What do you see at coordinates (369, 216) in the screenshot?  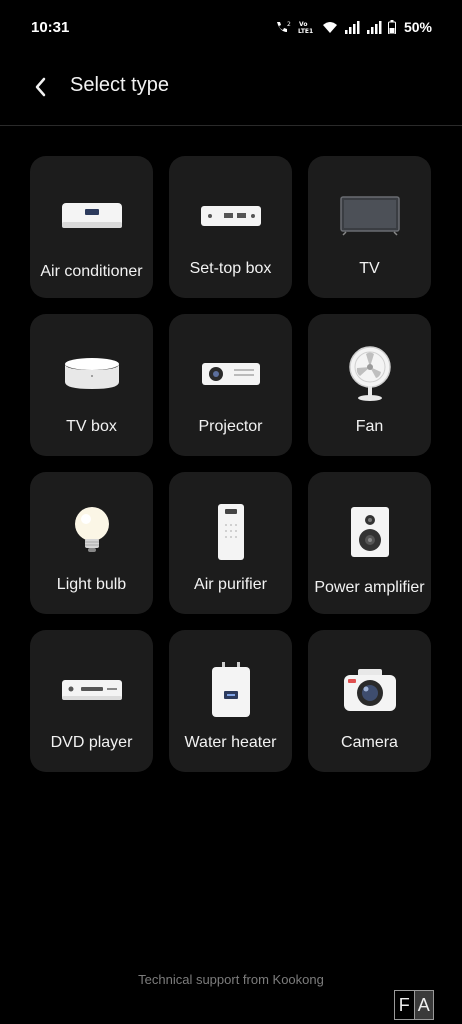 I see `tv-icon` at bounding box center [369, 216].